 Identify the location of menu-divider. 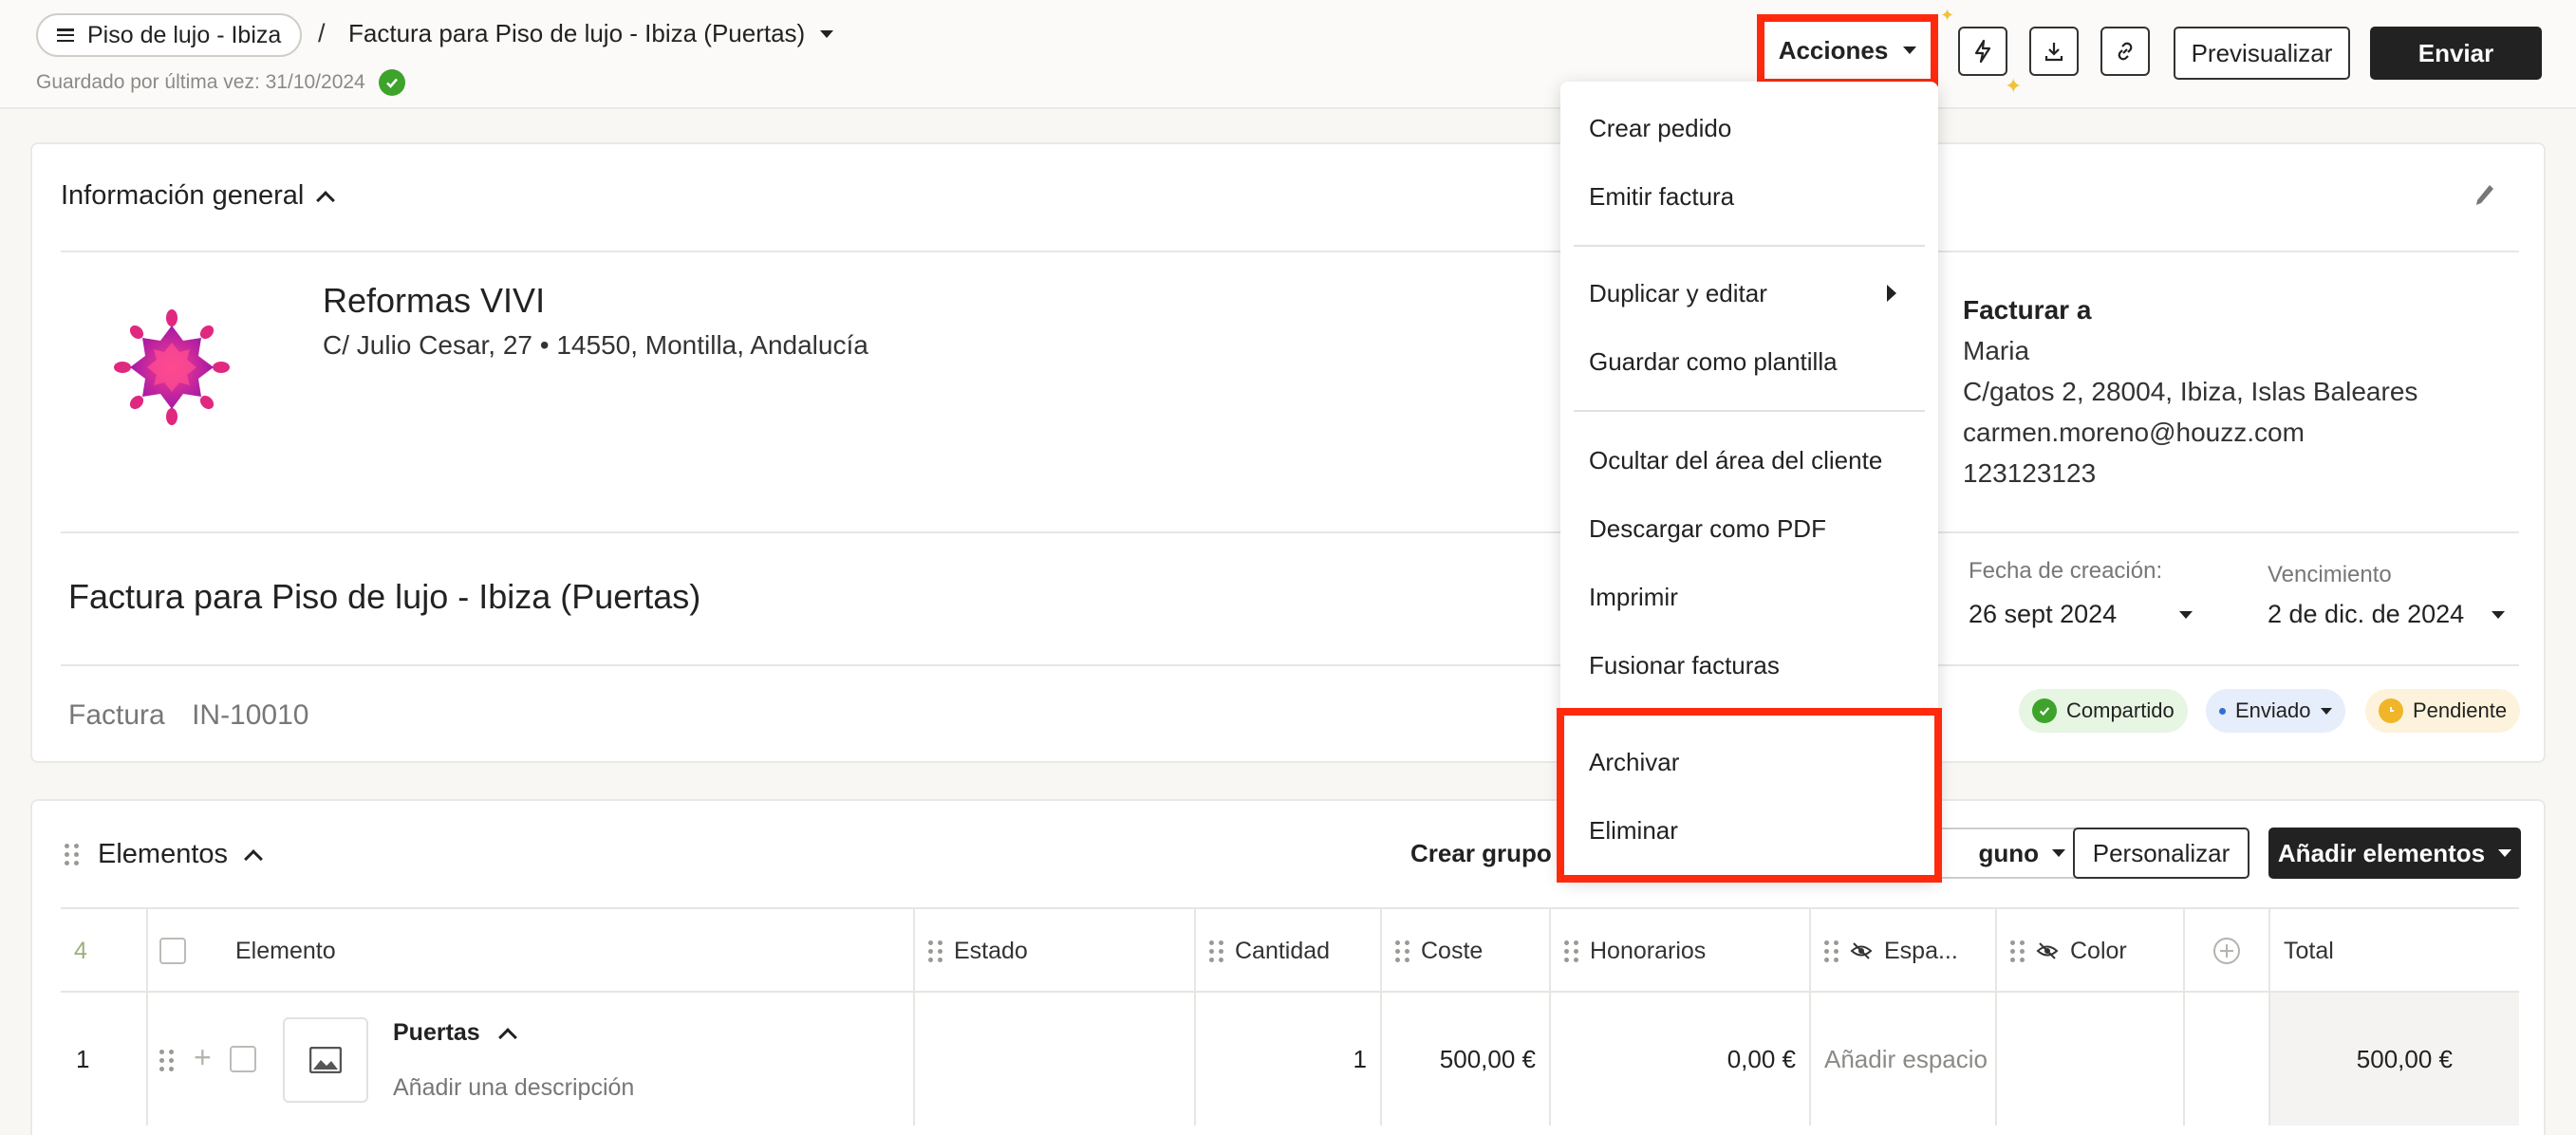
(1750, 246).